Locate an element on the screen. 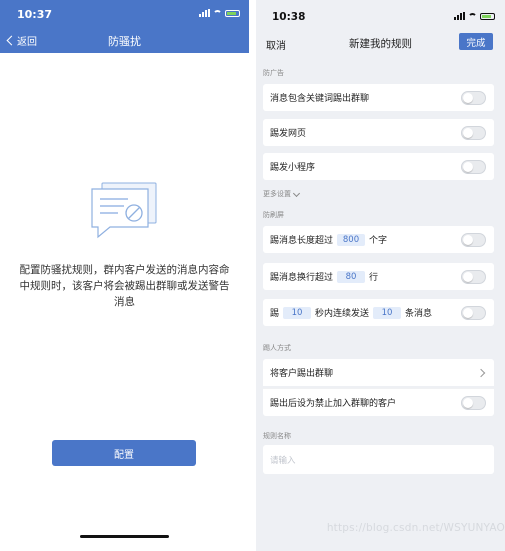 The image size is (505, 551). length-toggle is located at coordinates (473, 240).